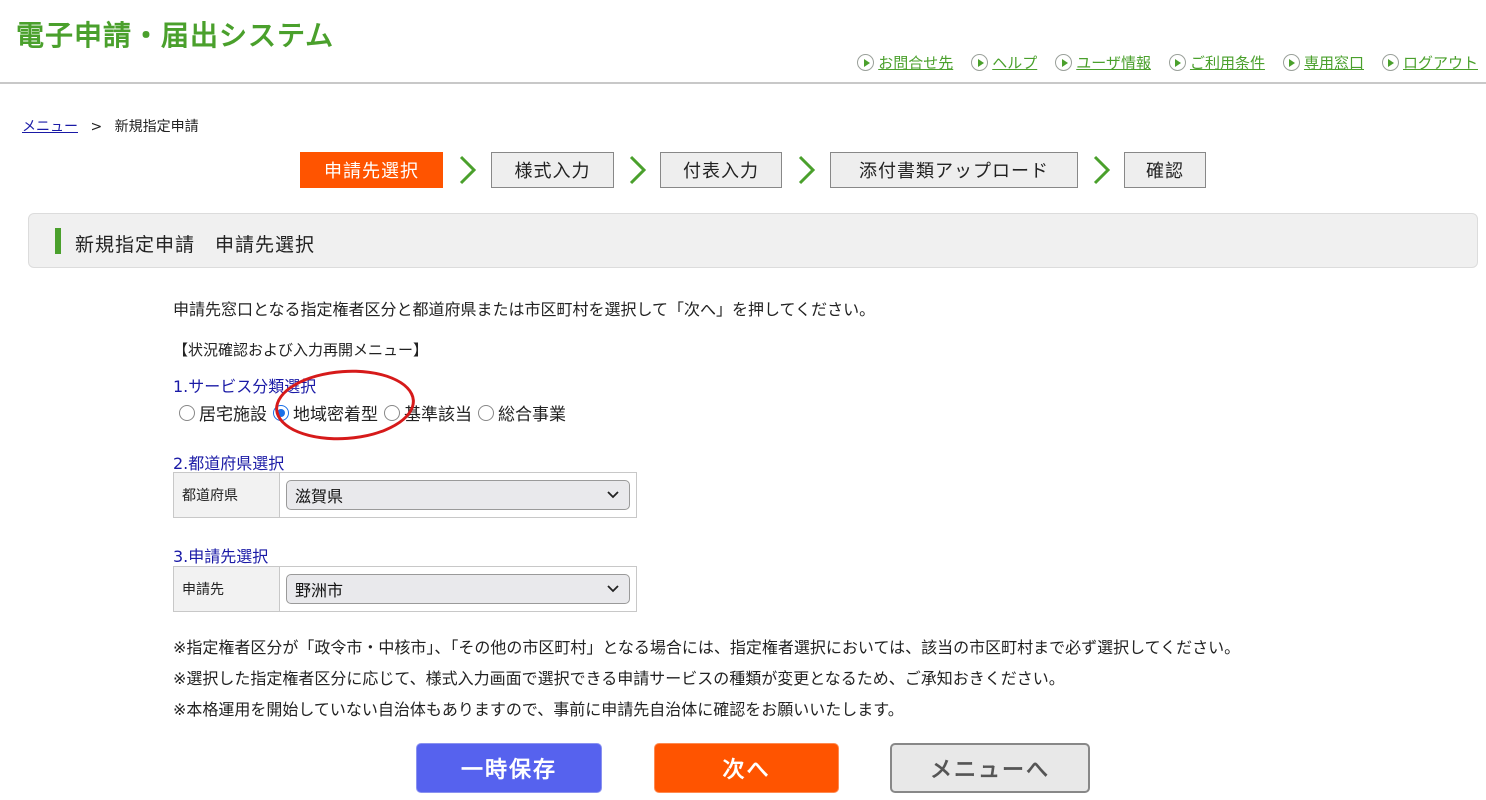  I want to click on applicant-label: 3.申請先選択, so click(221, 556).